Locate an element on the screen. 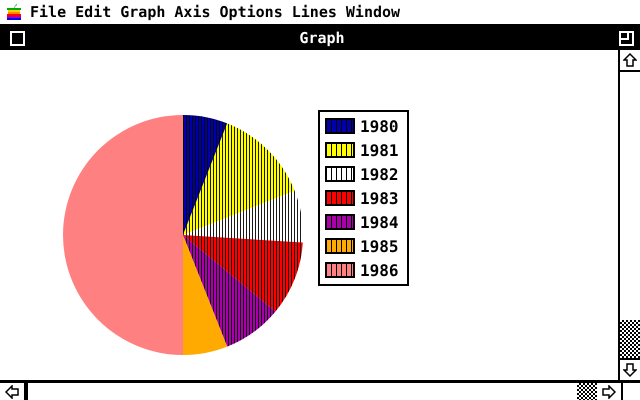 The height and width of the screenshot is (400, 640). close-box is located at coordinates (17, 38).